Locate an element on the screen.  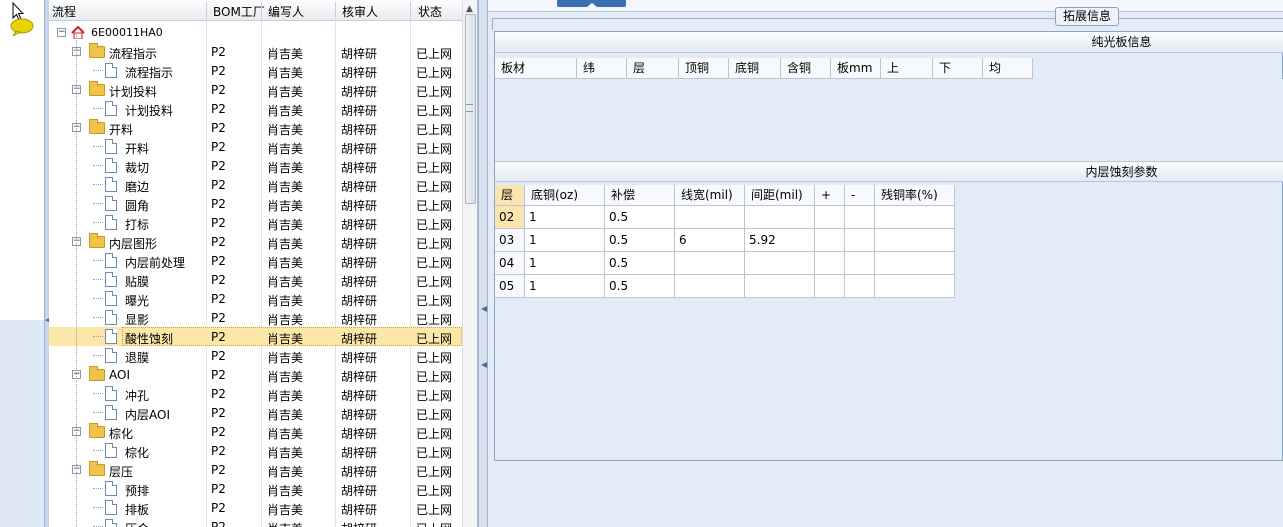
etch-col-header: 补偿 is located at coordinates (640, 195).